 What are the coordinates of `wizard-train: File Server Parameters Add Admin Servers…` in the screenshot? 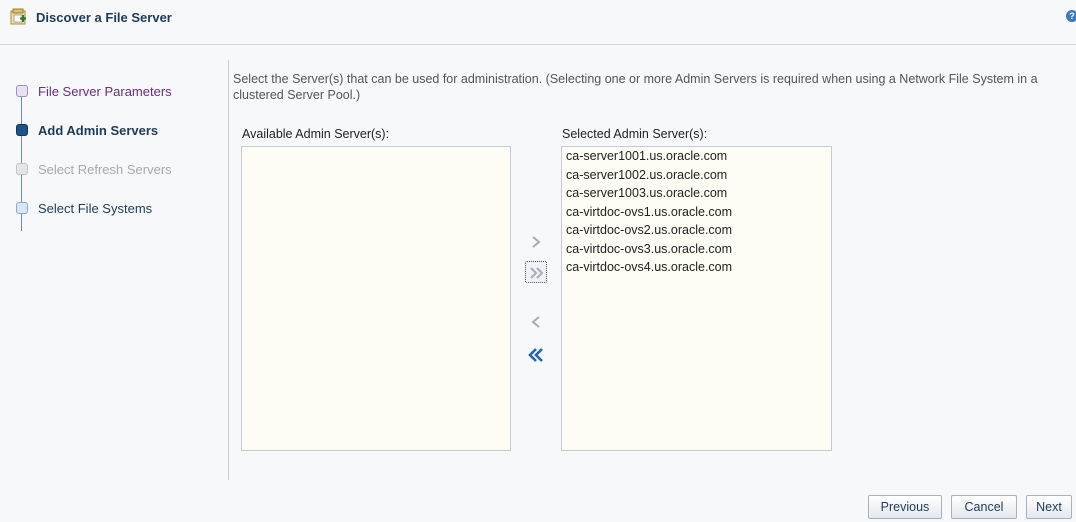 It's located at (112, 160).